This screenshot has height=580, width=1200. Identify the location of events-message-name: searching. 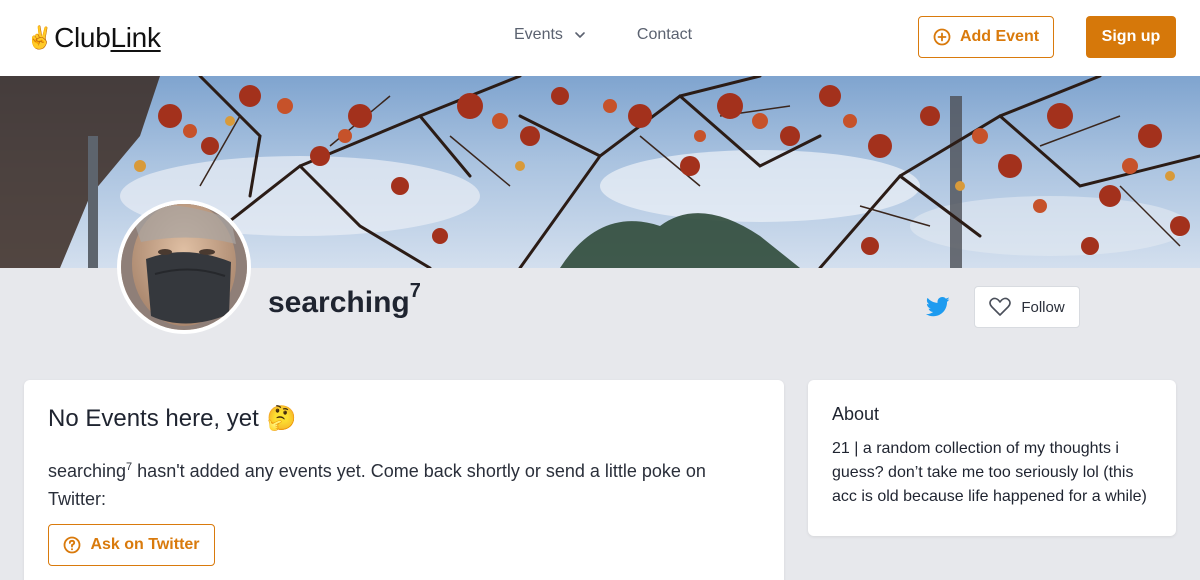
(87, 471).